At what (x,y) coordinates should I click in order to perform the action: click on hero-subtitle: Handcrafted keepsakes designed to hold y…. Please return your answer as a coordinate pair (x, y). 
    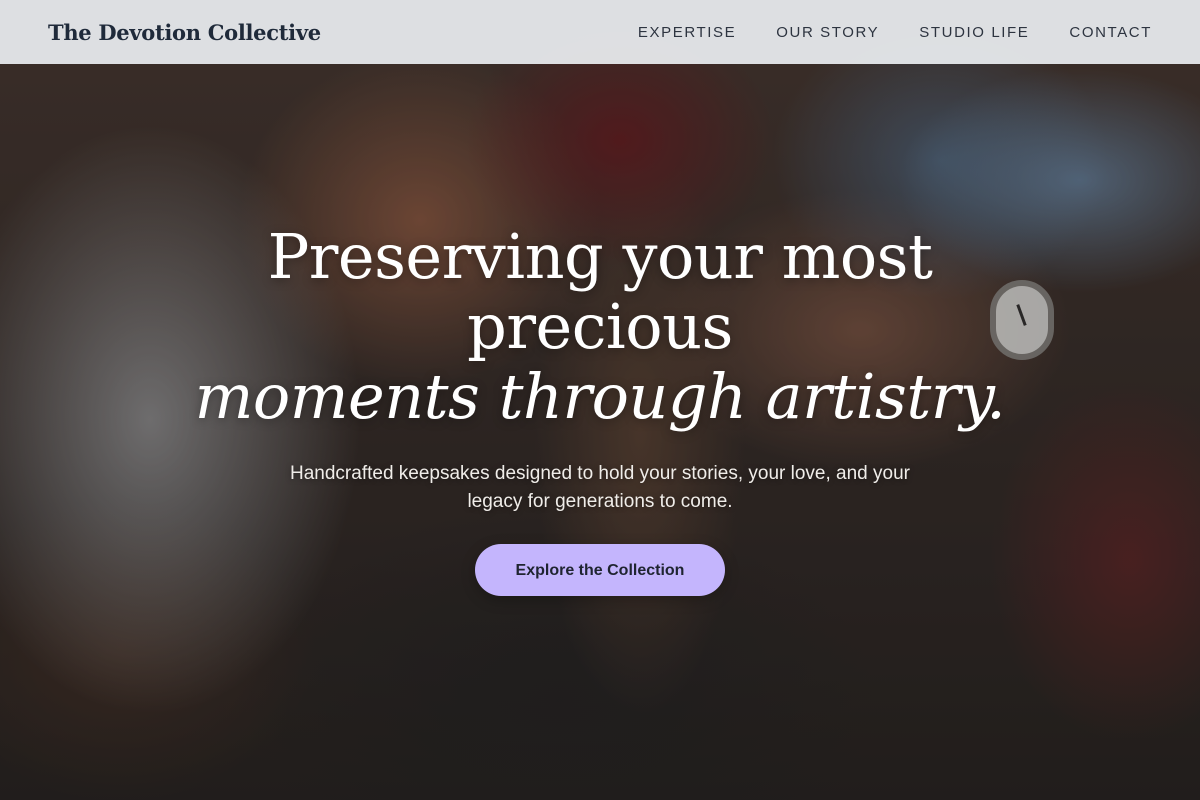
    Looking at the image, I should click on (600, 487).